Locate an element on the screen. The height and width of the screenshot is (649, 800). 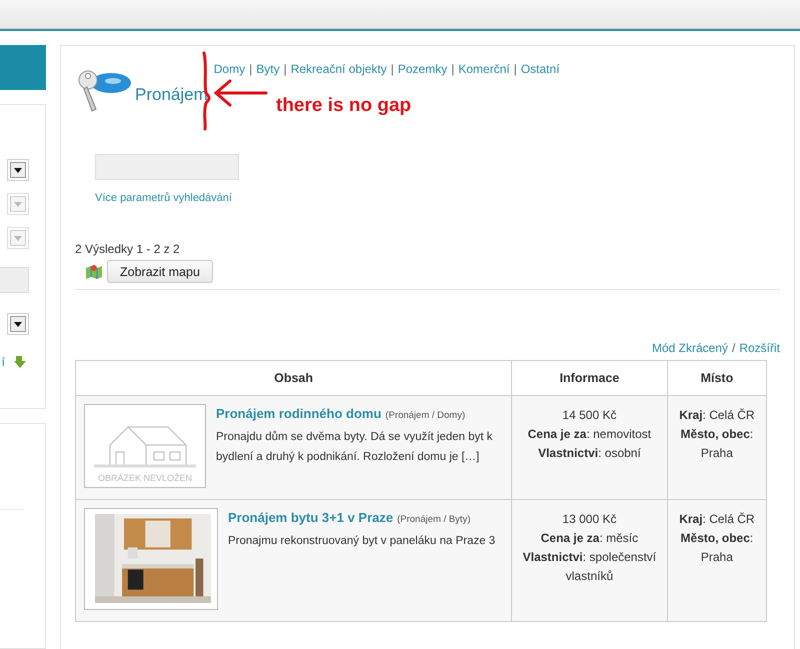
more-parameters-link: Více parametrů vyhledávání is located at coordinates (163, 198).